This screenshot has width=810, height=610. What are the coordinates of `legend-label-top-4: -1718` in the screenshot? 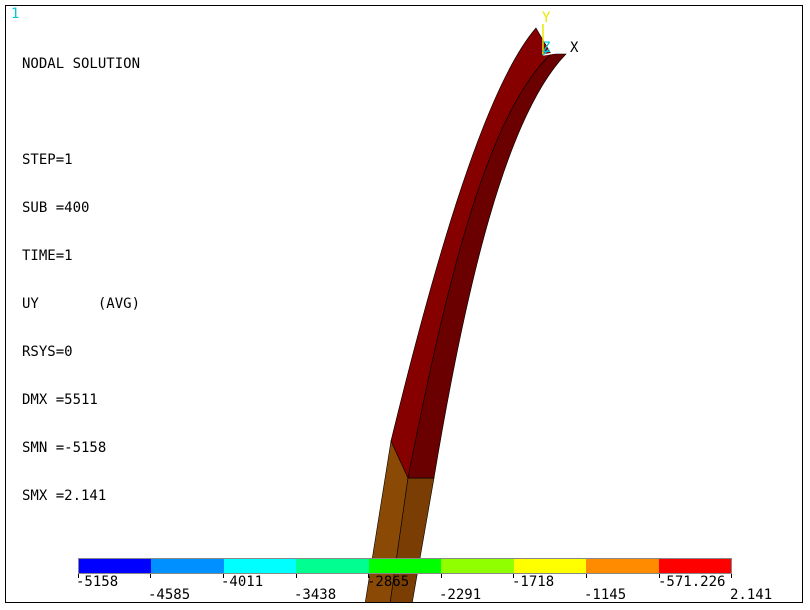 It's located at (533, 582).